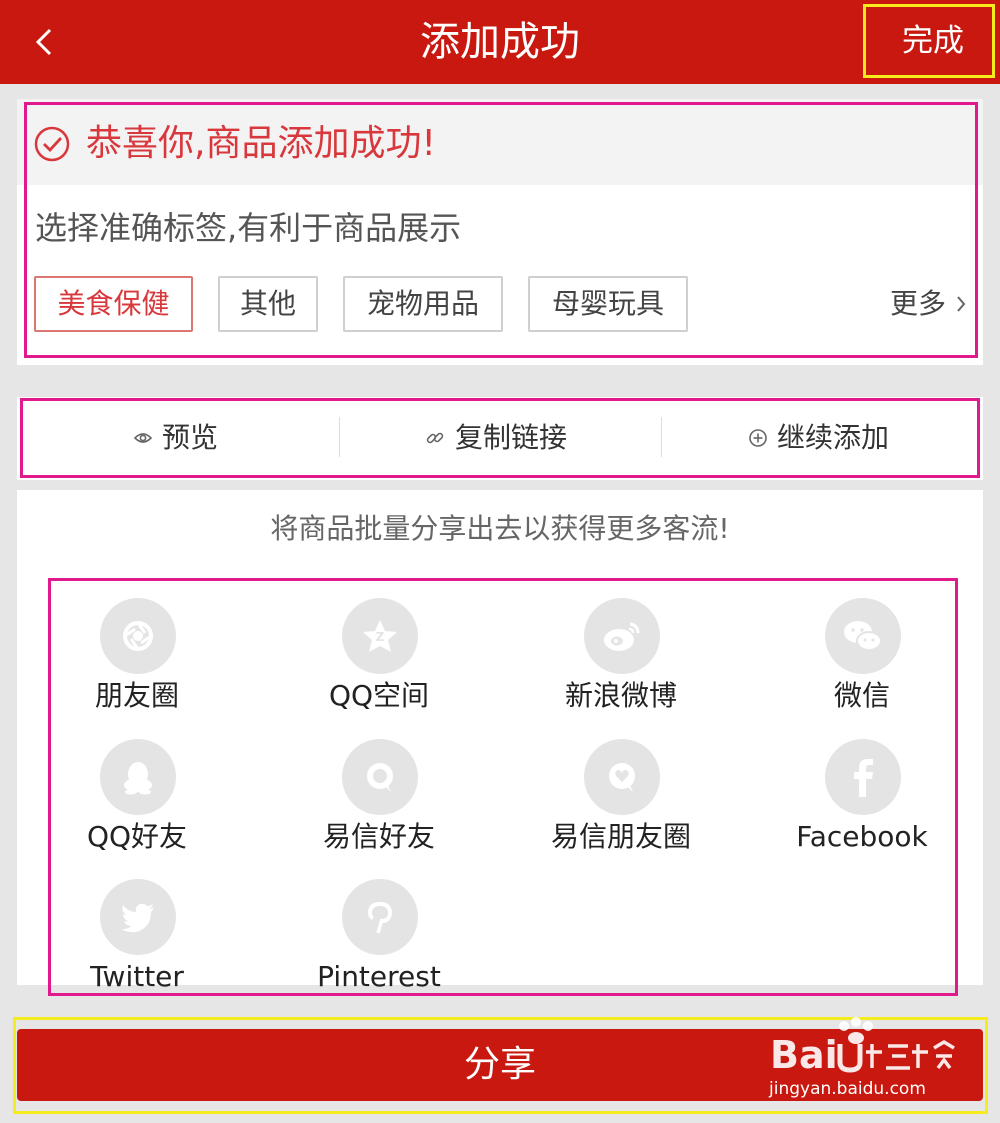  What do you see at coordinates (847, 1089) in the screenshot?
I see `watermark-url: jingyan.baidu.com` at bounding box center [847, 1089].